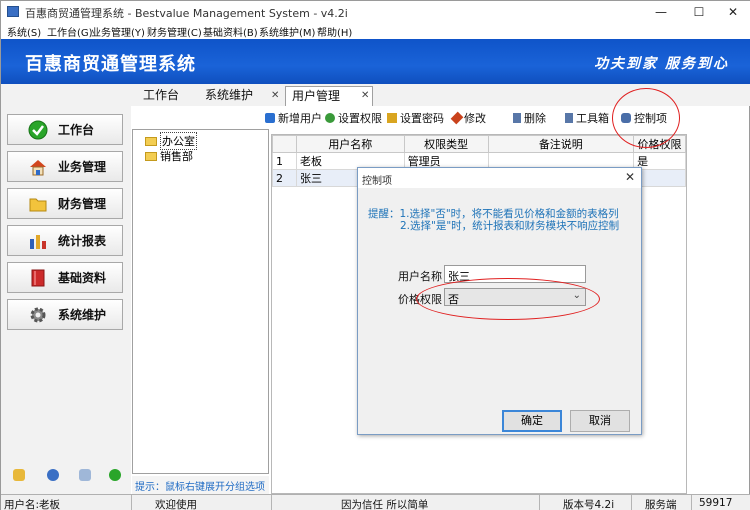 The height and width of the screenshot is (510, 750). I want to click on edit-label: 修改, so click(475, 118).